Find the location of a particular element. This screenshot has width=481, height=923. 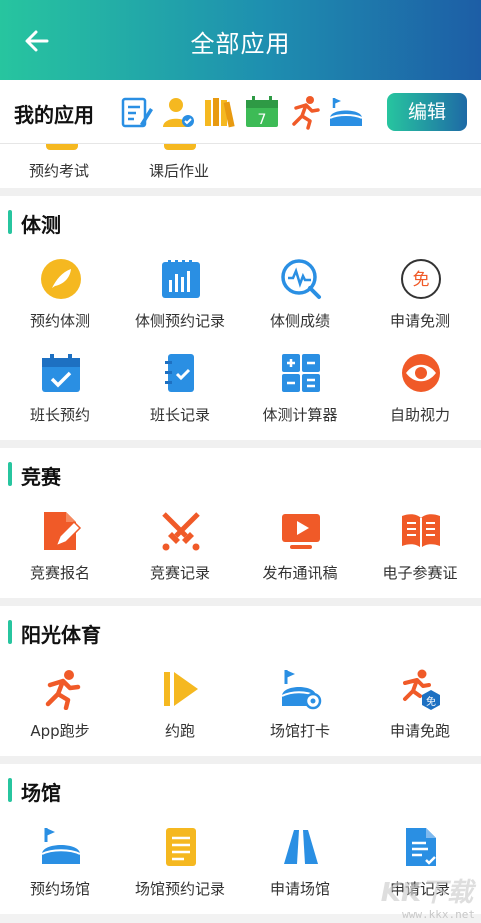

exam-partial-icon is located at coordinates (62, 147).